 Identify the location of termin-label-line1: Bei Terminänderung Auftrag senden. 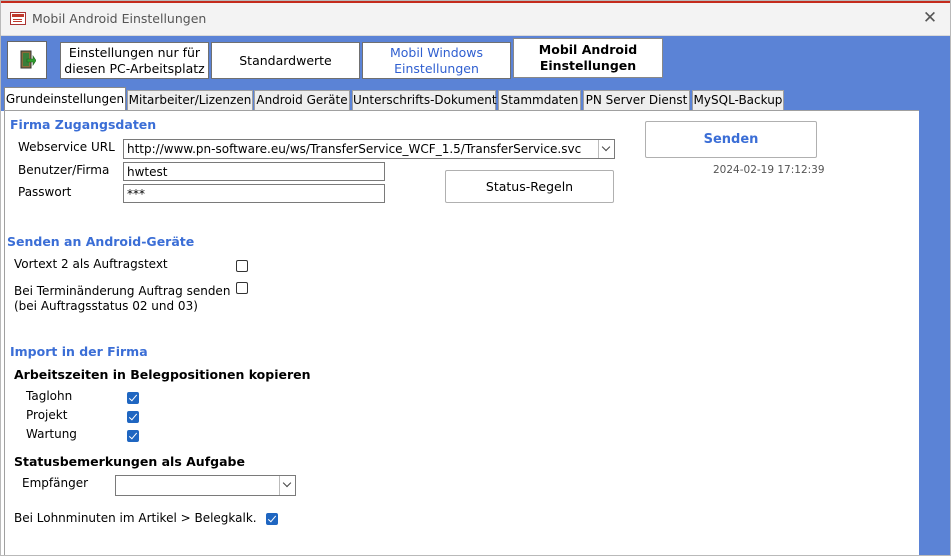
(122, 291).